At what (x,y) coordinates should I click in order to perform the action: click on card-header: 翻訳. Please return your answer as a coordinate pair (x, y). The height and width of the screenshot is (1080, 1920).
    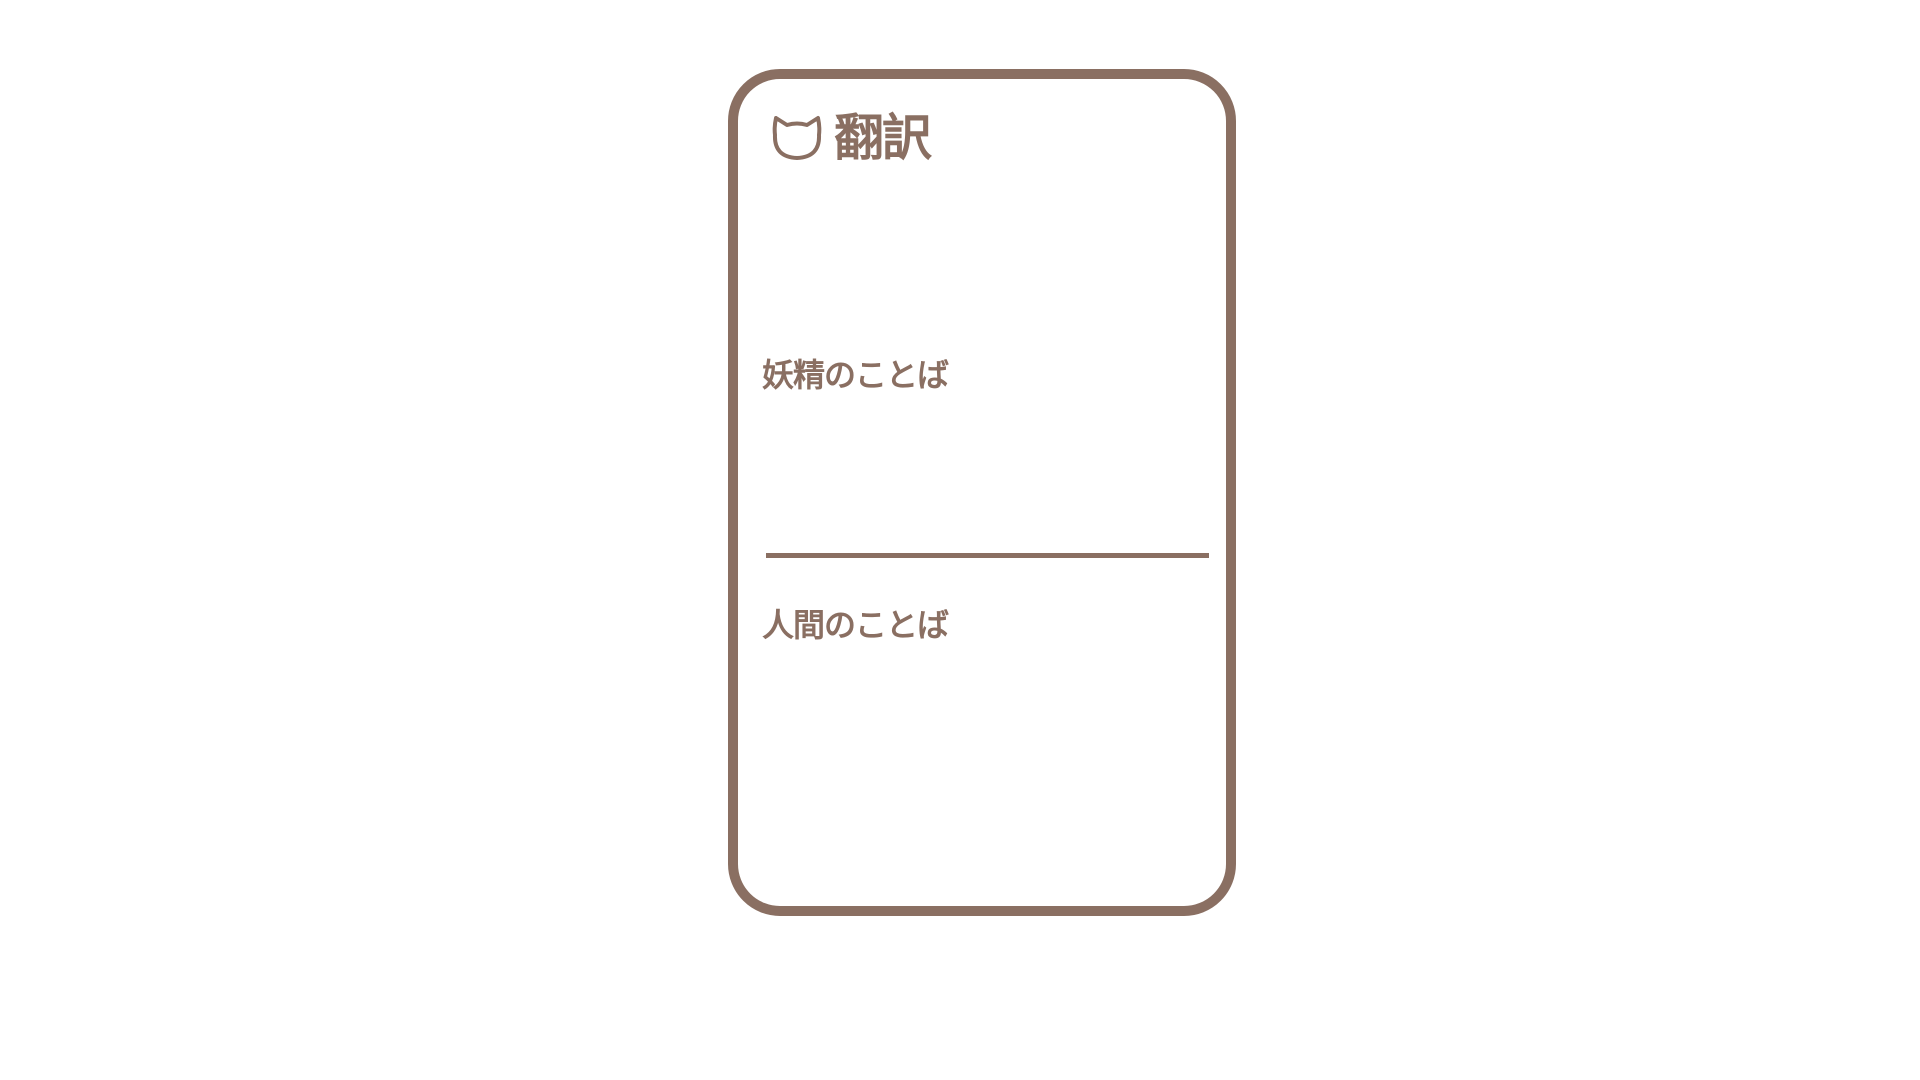
    Looking at the image, I should click on (851, 138).